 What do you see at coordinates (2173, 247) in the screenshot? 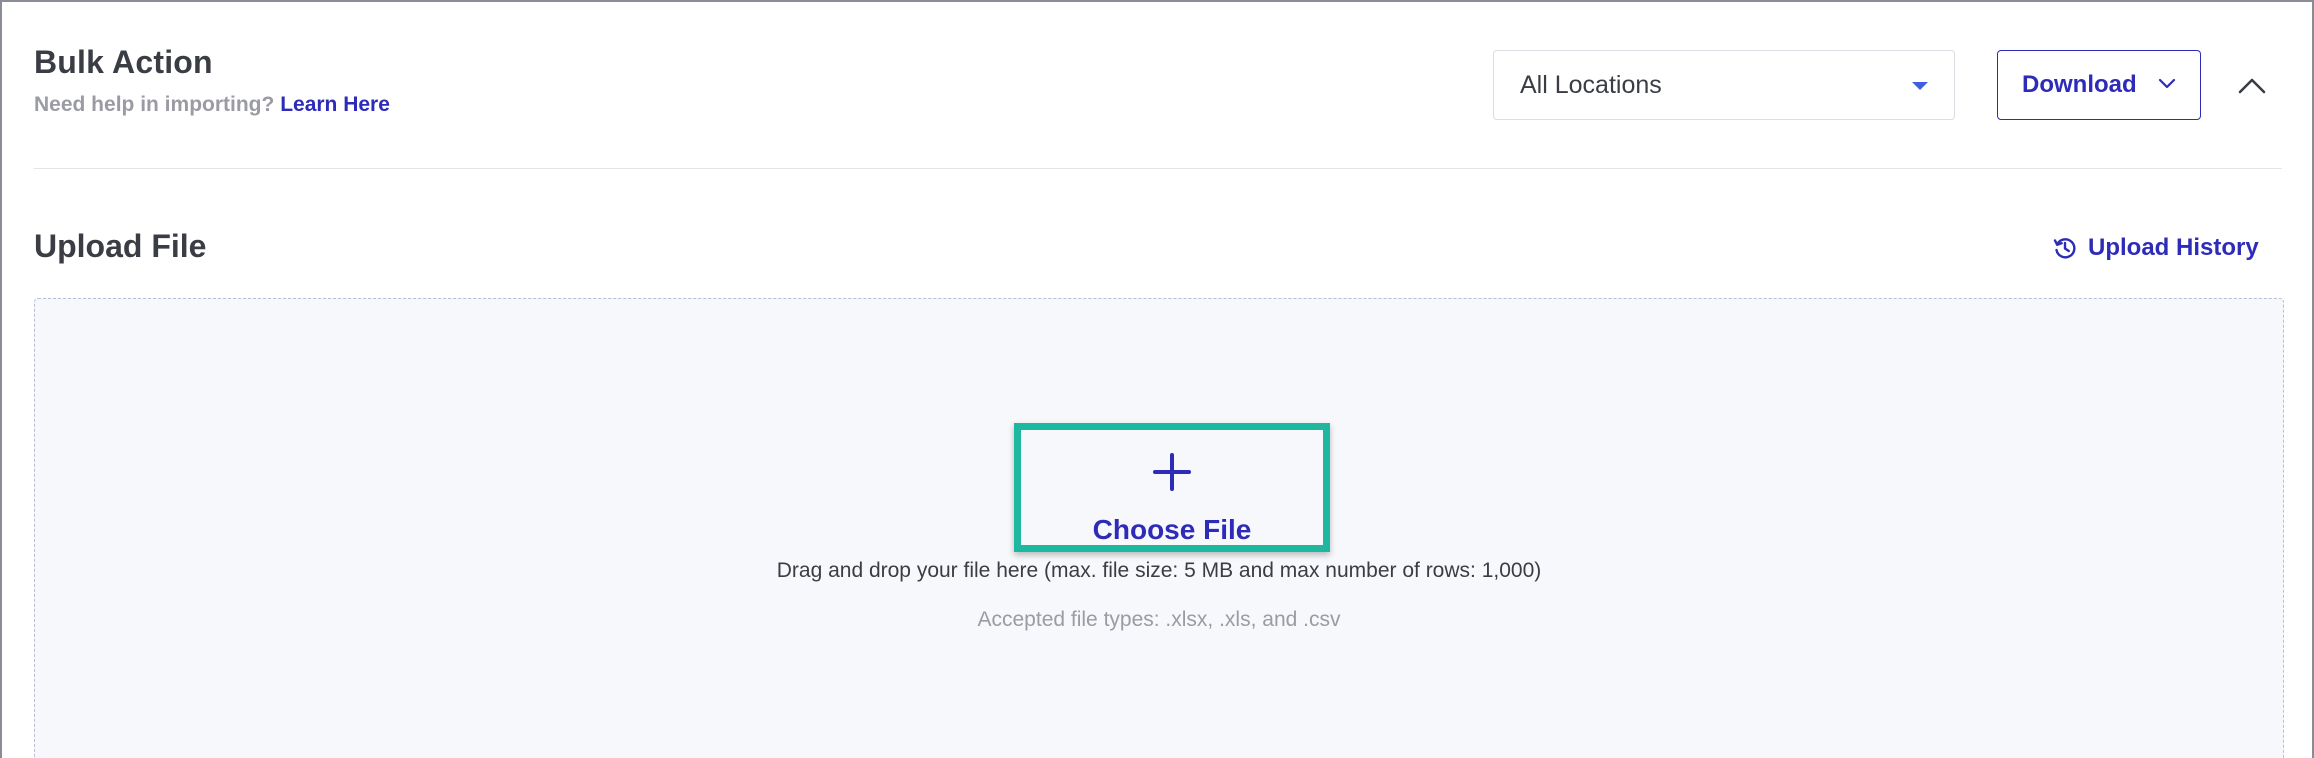
I see `upload-history-label: Upload History` at bounding box center [2173, 247].